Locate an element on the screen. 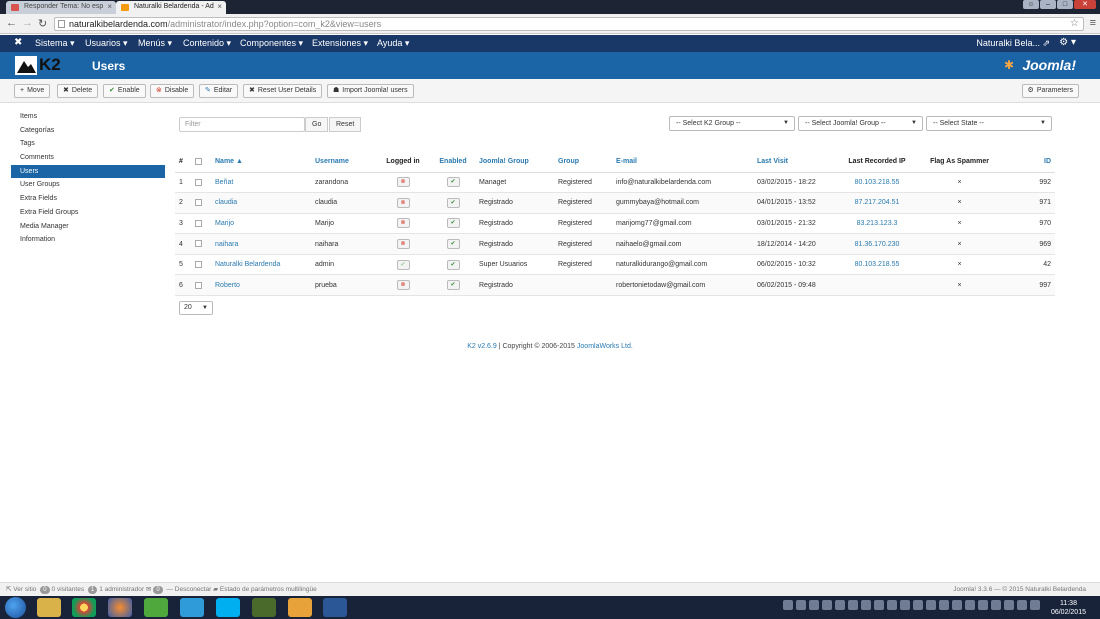 The width and height of the screenshot is (1100, 619). browser-menu-icon: ≡ is located at coordinates (1093, 23).